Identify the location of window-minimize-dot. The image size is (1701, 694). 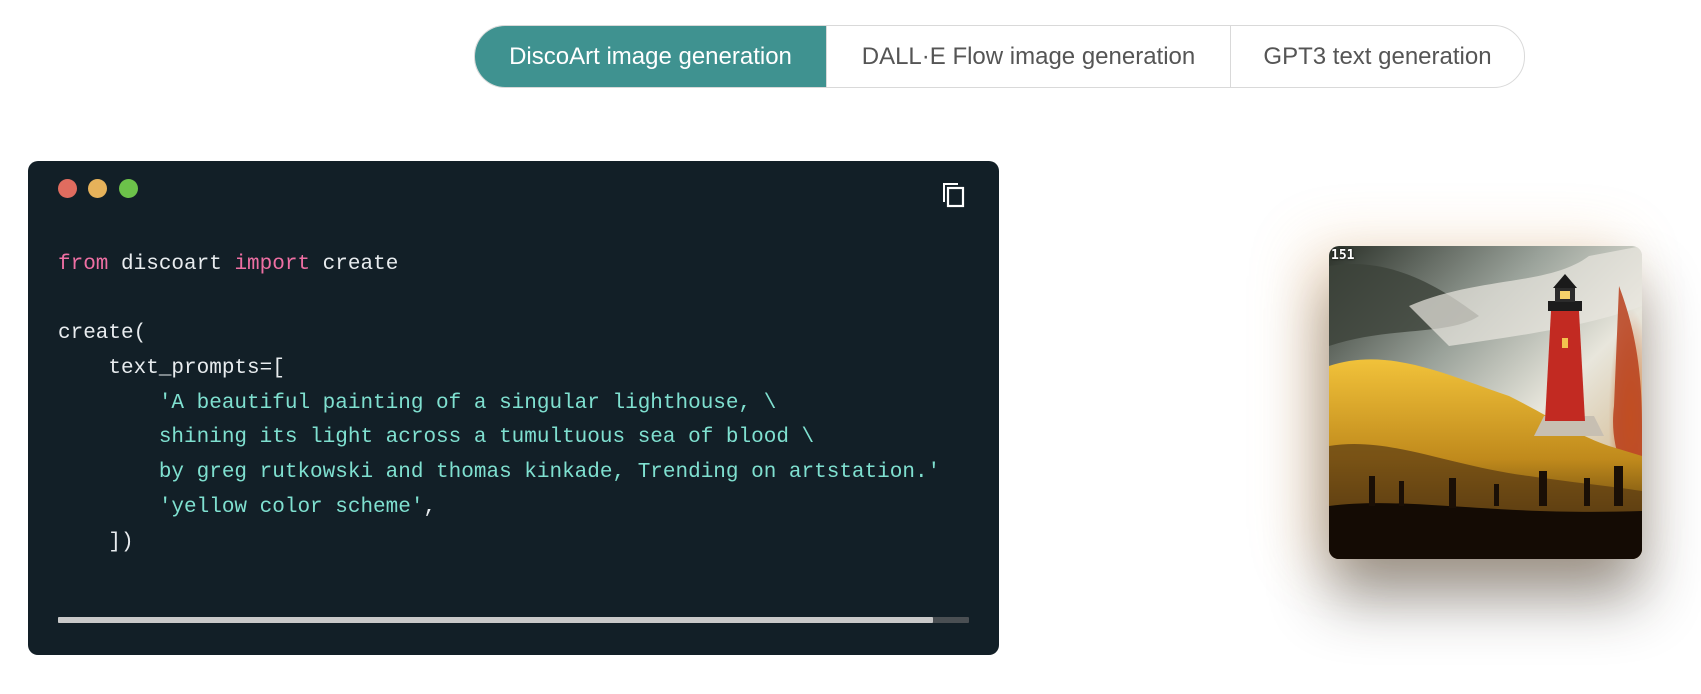
(97, 188).